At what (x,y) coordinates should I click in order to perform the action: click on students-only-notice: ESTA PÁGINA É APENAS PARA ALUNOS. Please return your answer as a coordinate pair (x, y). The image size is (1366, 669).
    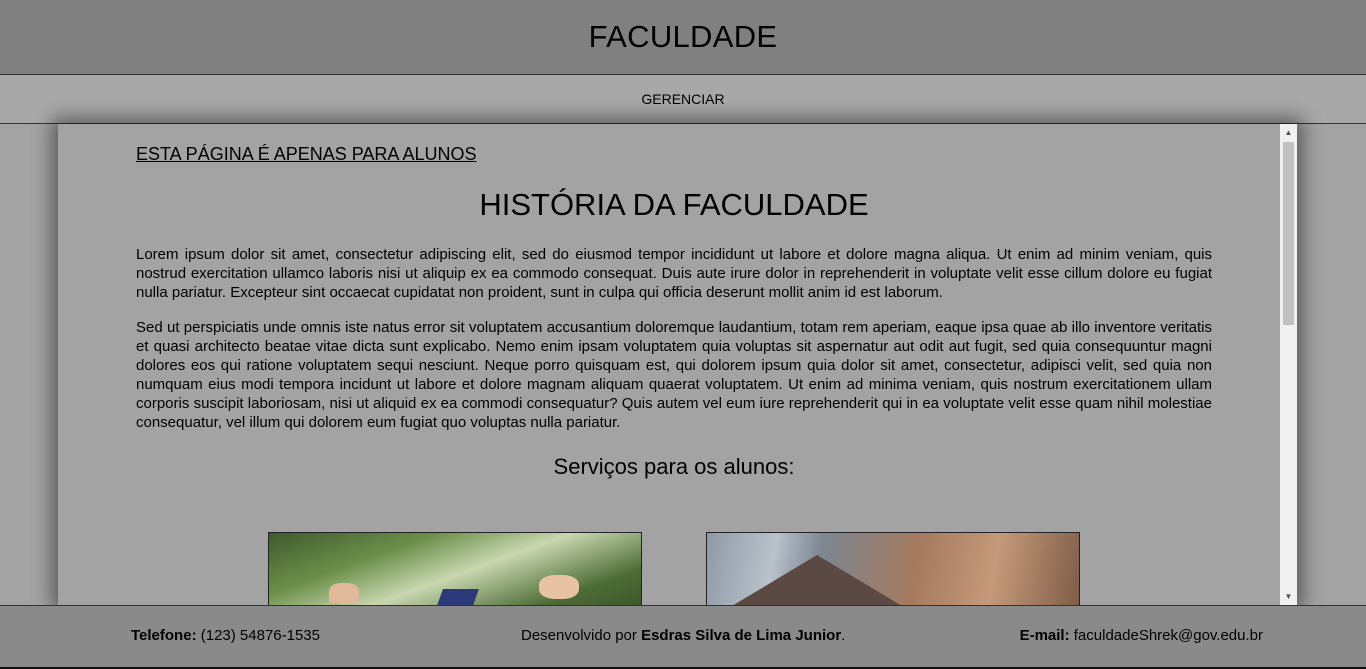
    Looking at the image, I should click on (674, 154).